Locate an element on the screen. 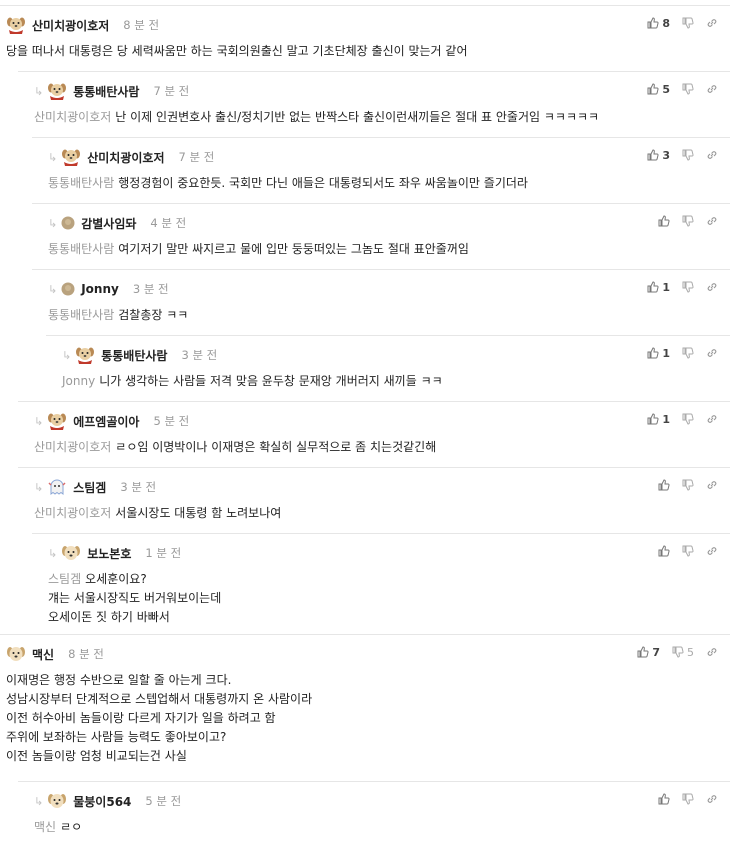 The image size is (730, 841). comment-line: 주위에 보좌하는 사람들 능력도 좋아보이고? is located at coordinates (116, 737).